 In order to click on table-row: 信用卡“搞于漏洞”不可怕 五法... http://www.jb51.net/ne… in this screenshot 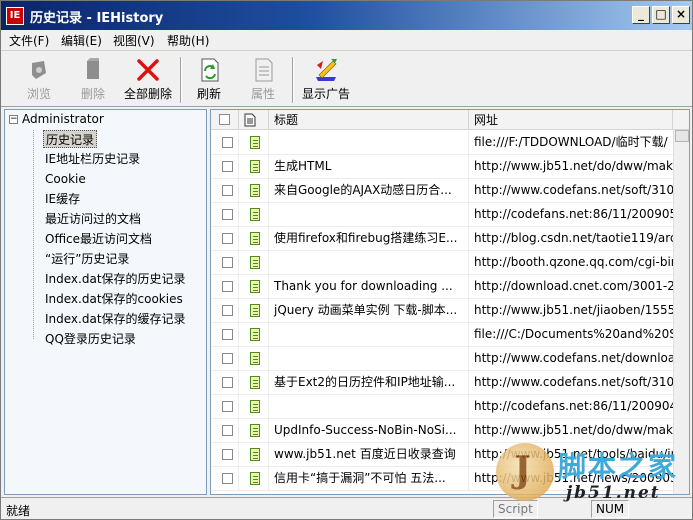, I will do `click(442, 479)`.